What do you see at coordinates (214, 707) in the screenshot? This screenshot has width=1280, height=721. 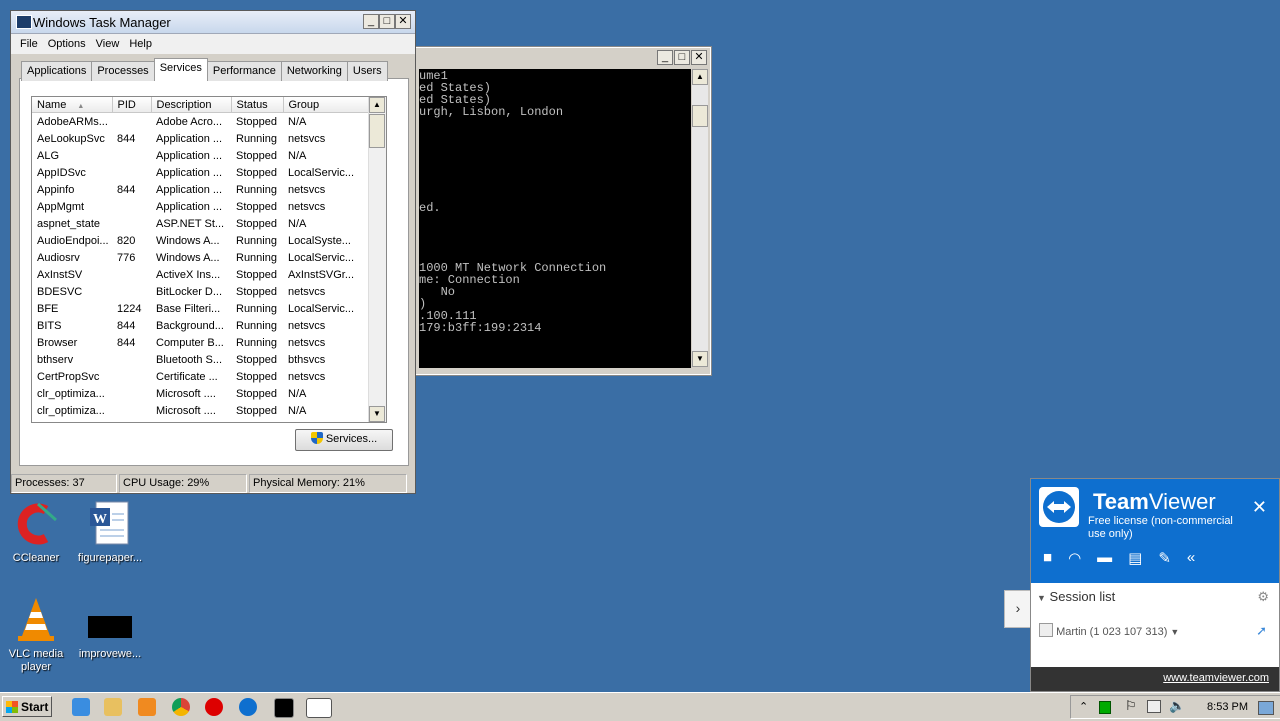 I see `opera-icon` at bounding box center [214, 707].